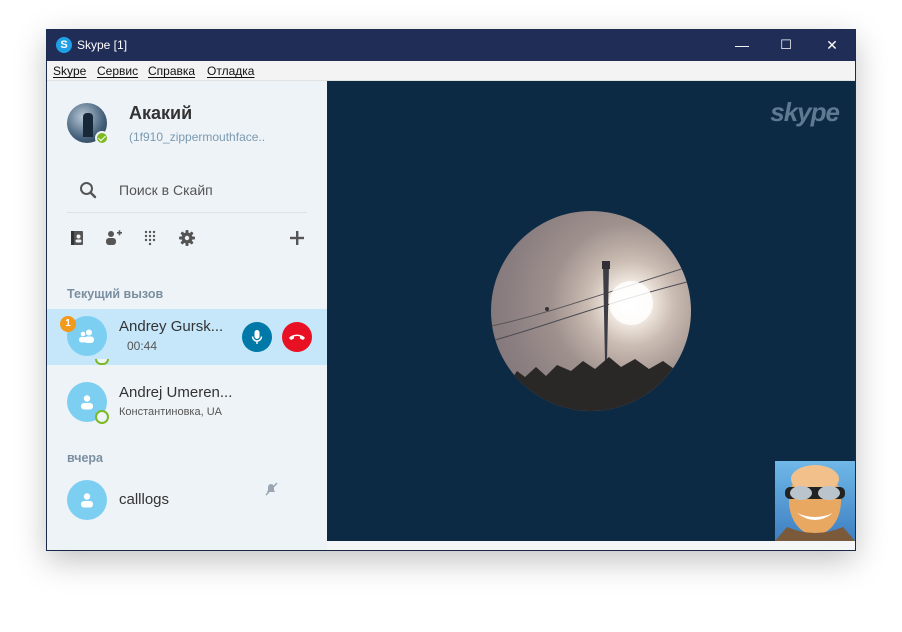 The width and height of the screenshot is (902, 632). What do you see at coordinates (117, 71) in the screenshot?
I see `menu-service: Сервис` at bounding box center [117, 71].